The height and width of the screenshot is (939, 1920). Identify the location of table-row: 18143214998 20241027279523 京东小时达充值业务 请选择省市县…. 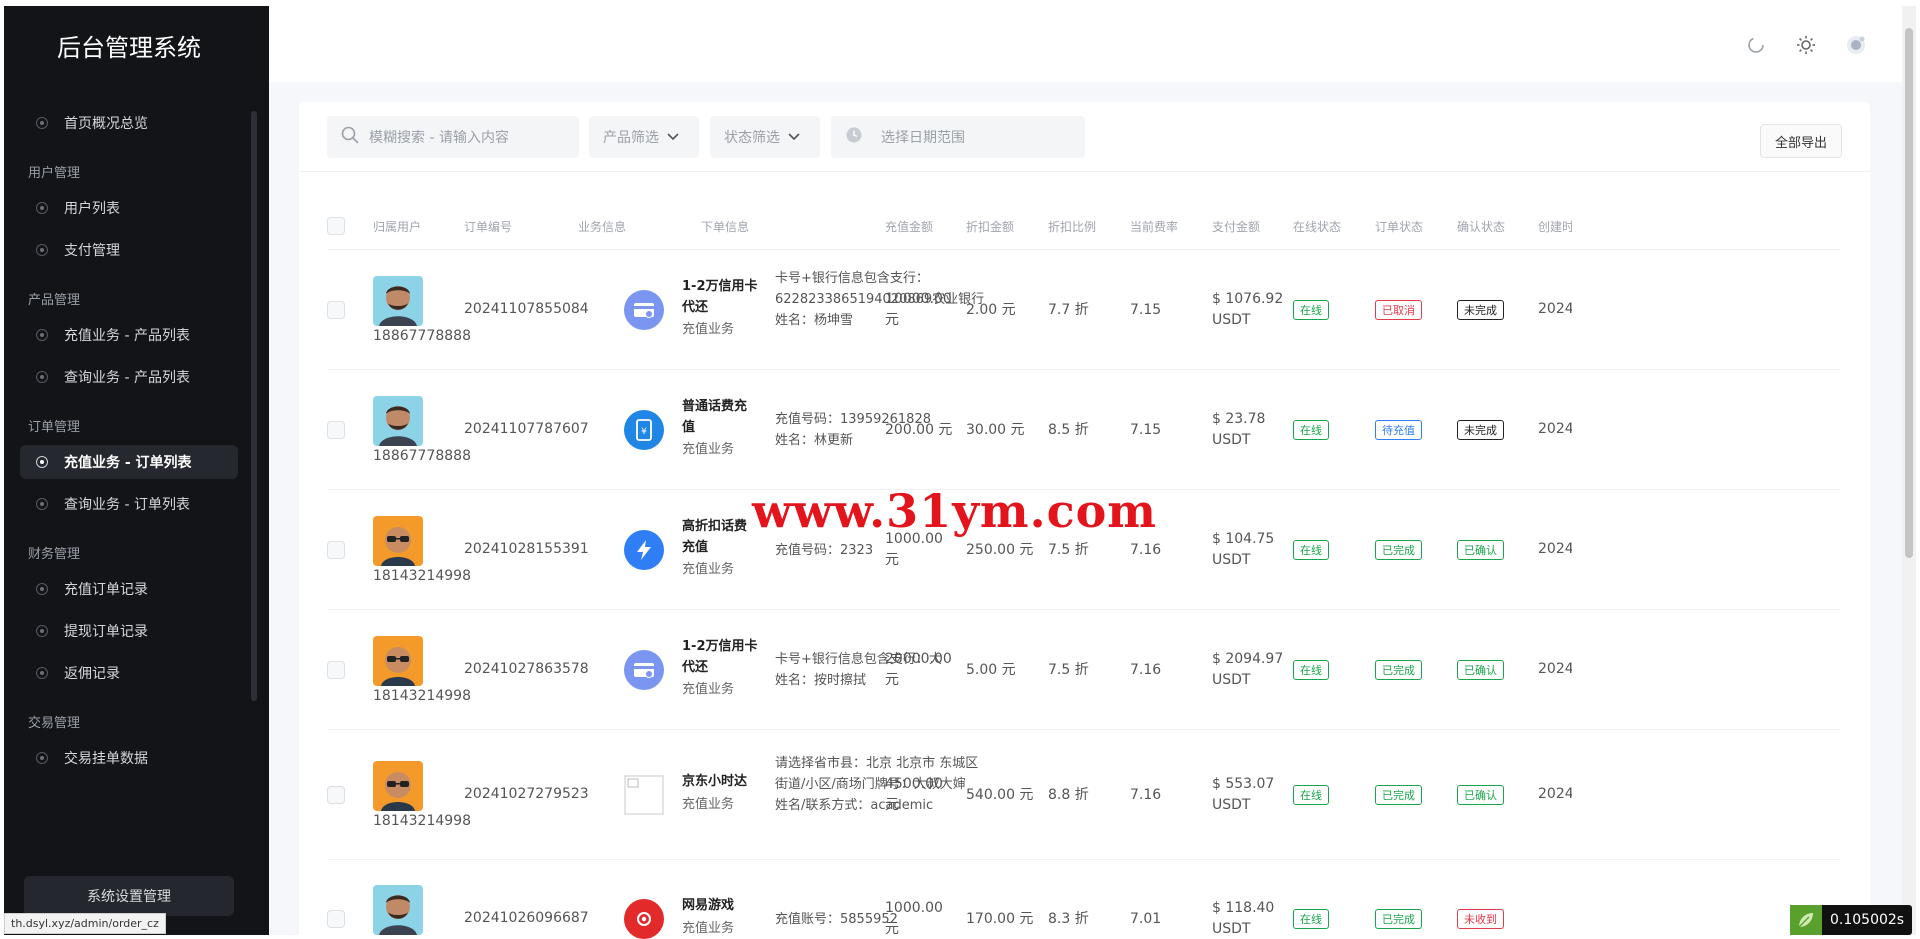
(1083, 795).